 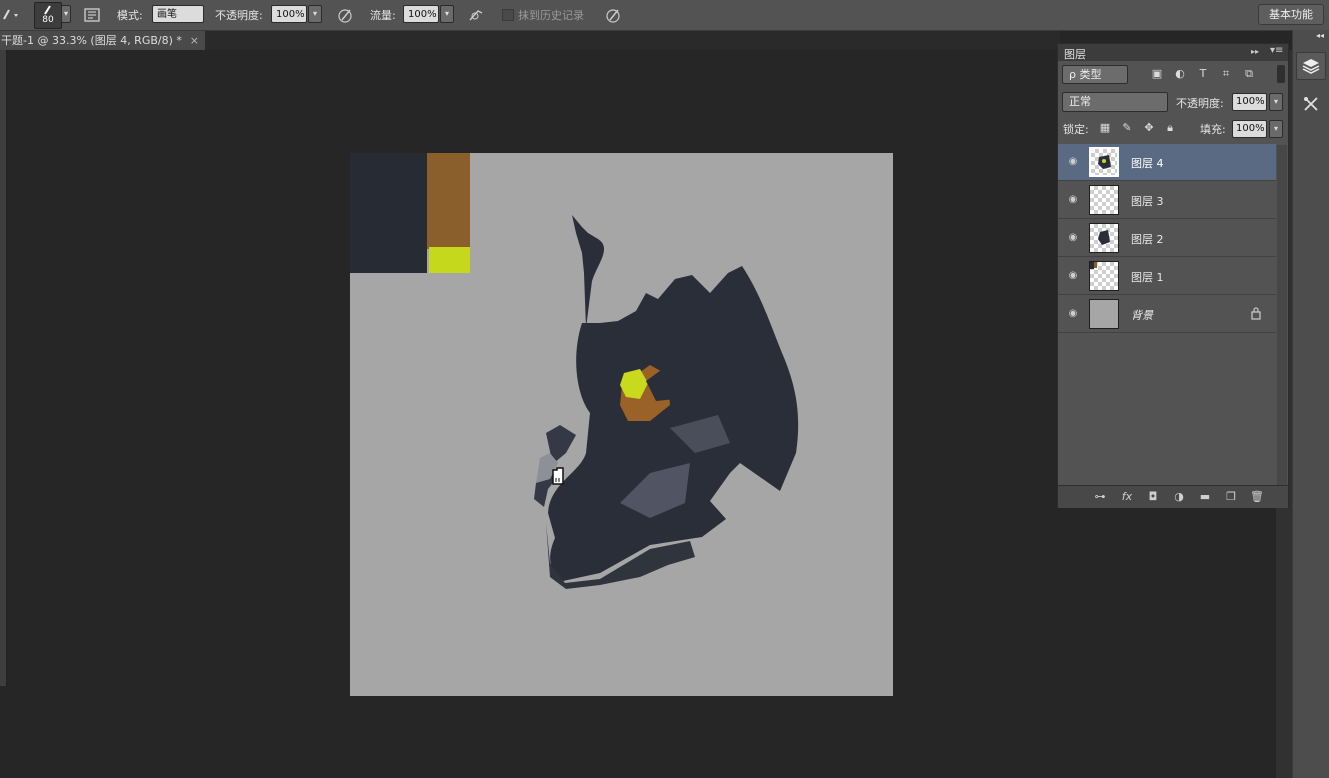 I want to click on flow-label: 流量:, so click(x=383, y=15).